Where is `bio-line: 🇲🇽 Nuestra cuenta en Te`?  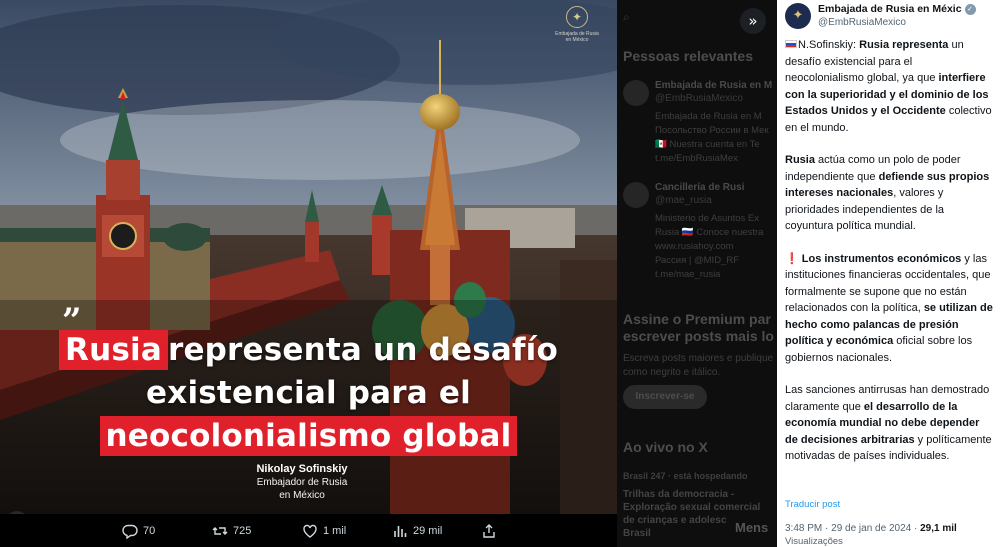
bio-line: 🇲🇽 Nuestra cuenta en Te is located at coordinates (707, 144).